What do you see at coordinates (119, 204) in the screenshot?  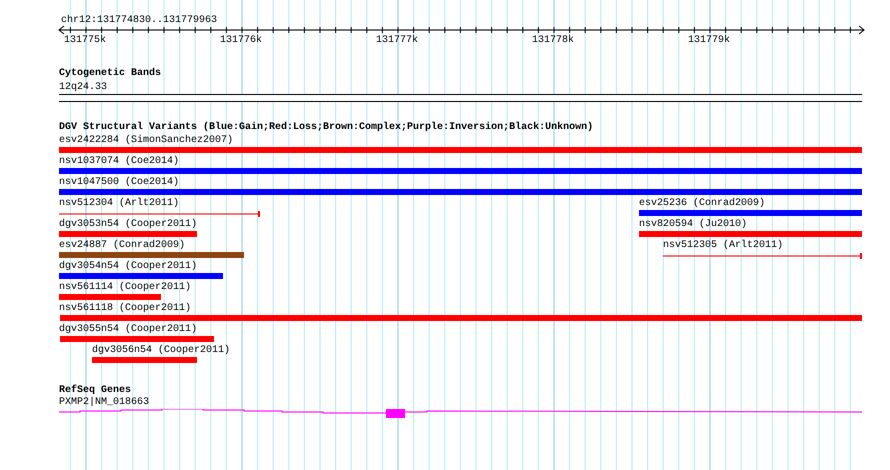 I see `feature-label: nsv512304 (Arlt2011)` at bounding box center [119, 204].